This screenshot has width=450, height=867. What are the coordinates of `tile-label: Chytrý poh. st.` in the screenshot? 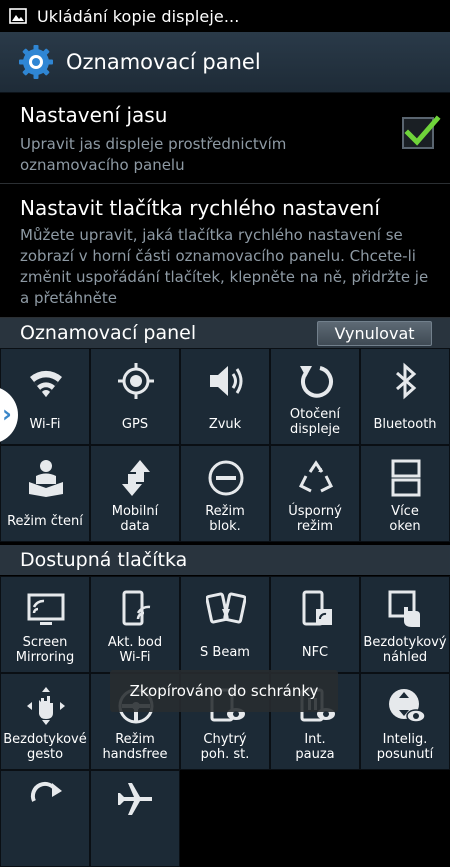 It's located at (225, 747).